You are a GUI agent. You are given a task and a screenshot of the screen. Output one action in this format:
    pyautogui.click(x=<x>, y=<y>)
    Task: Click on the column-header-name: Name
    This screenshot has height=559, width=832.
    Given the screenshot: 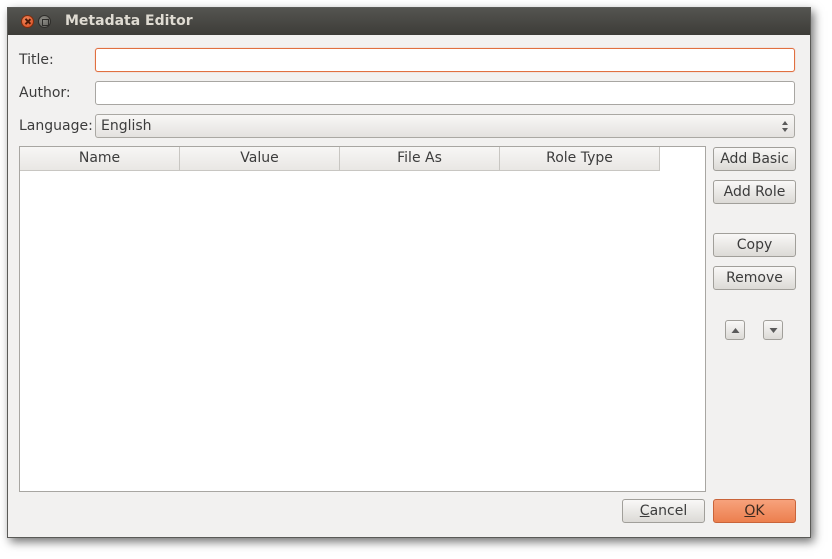 What is the action you would take?
    pyautogui.click(x=100, y=159)
    